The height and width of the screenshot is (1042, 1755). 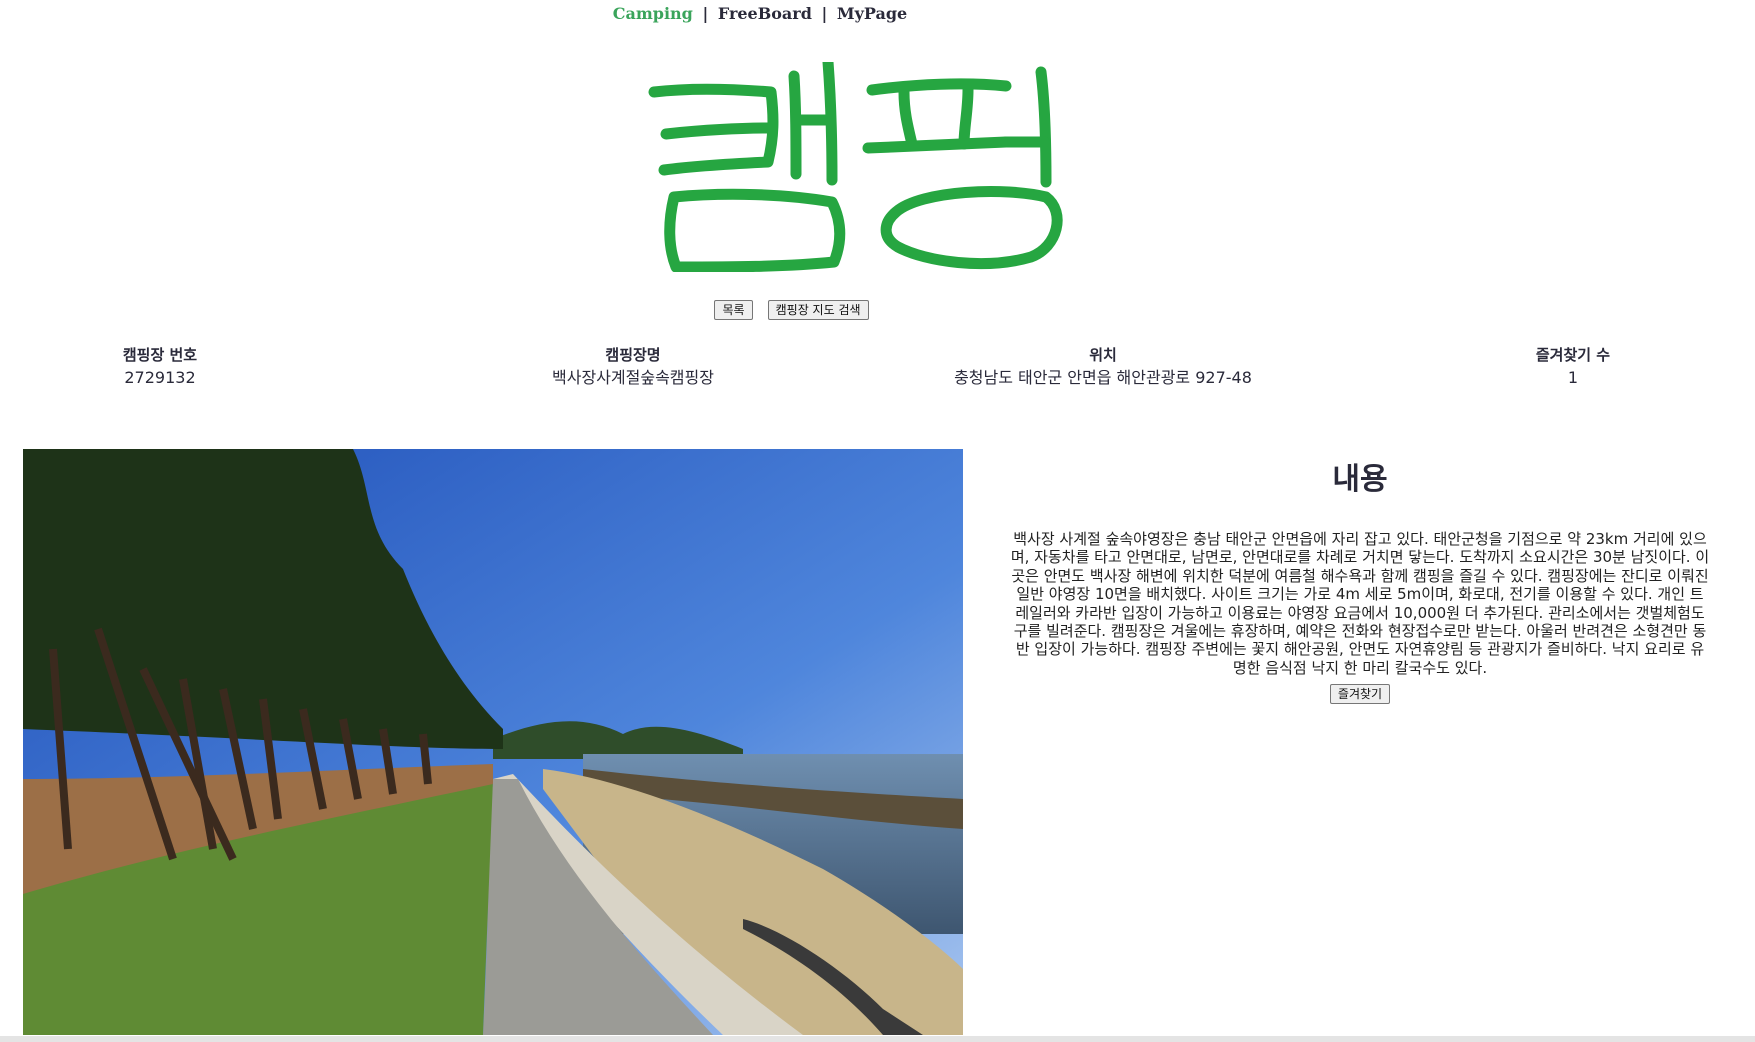 I want to click on list-button: 목록, so click(x=733, y=310).